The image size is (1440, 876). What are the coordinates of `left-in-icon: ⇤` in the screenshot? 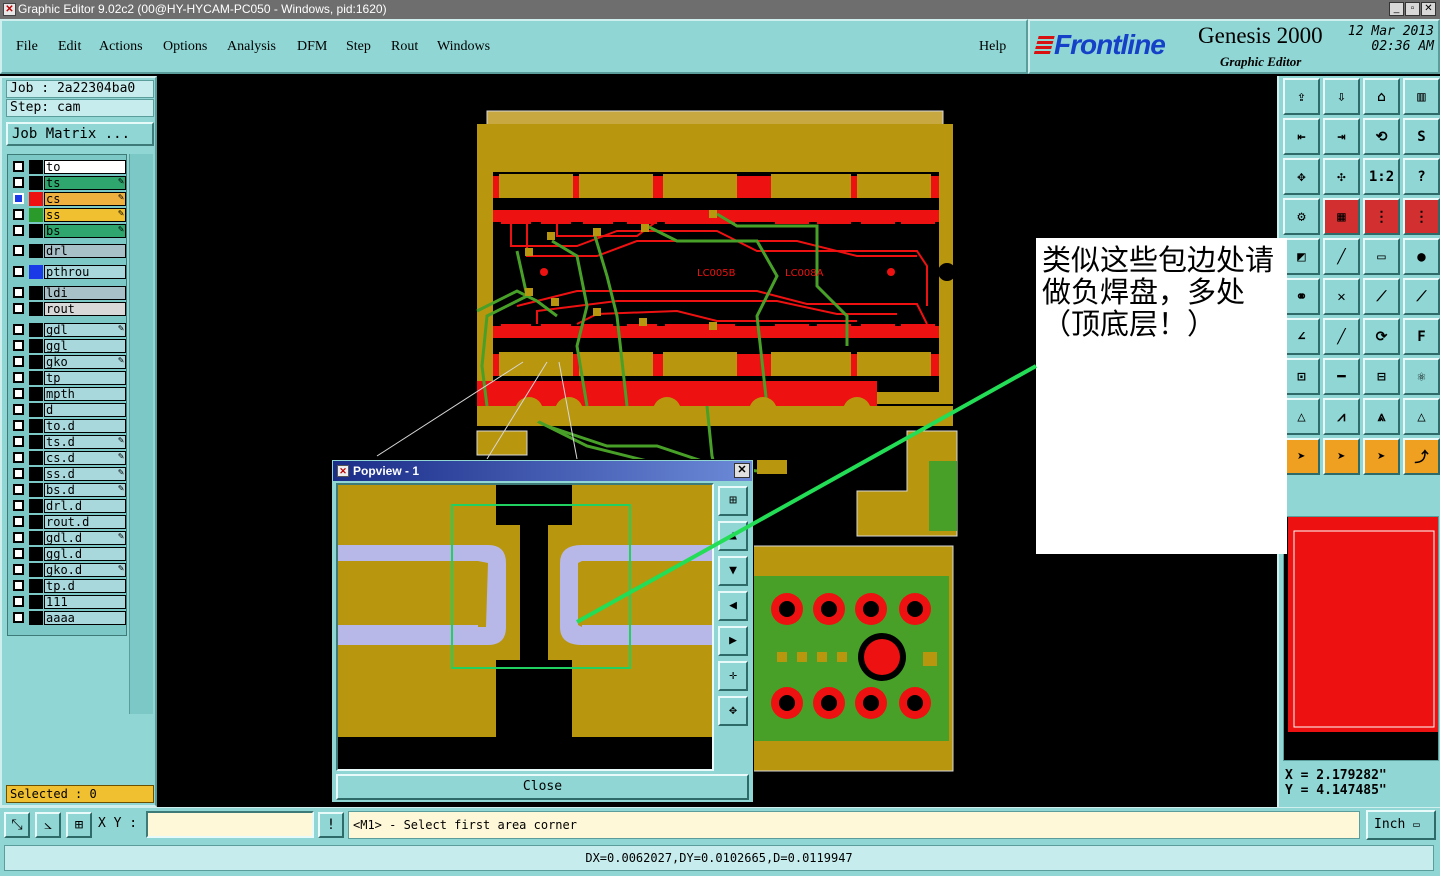 It's located at (1301, 136).